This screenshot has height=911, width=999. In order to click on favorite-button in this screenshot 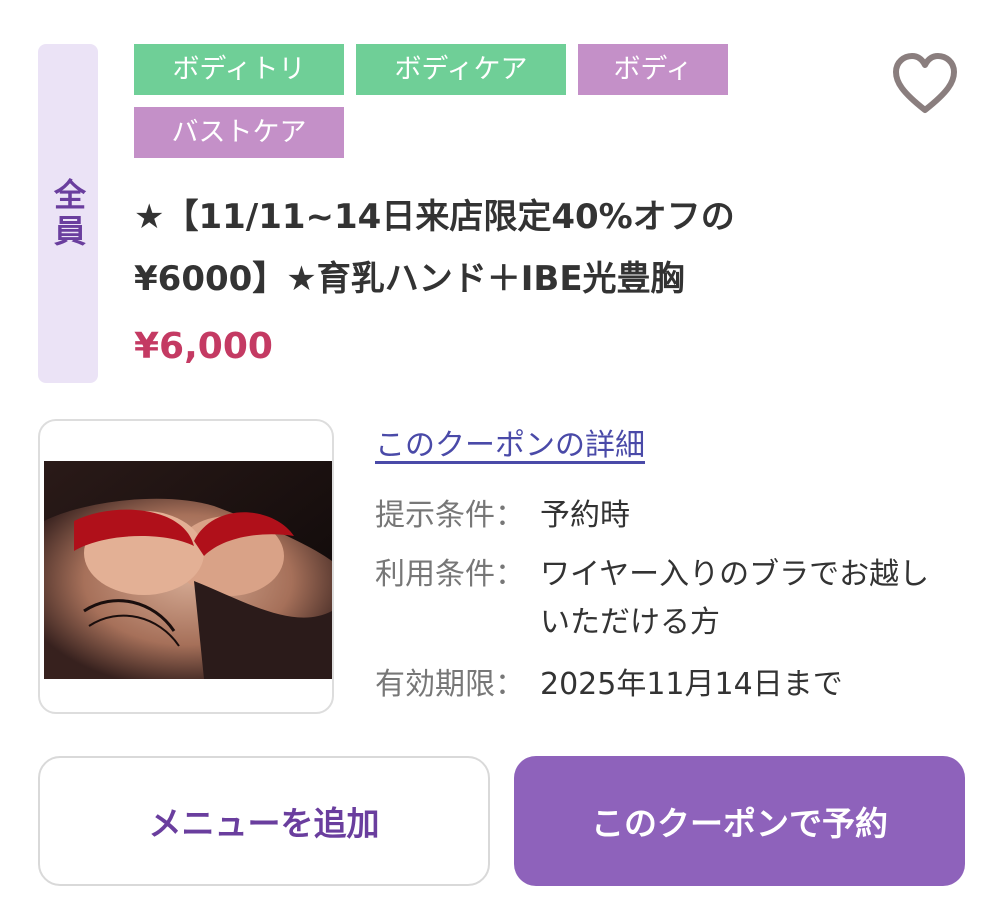, I will do `click(925, 84)`.